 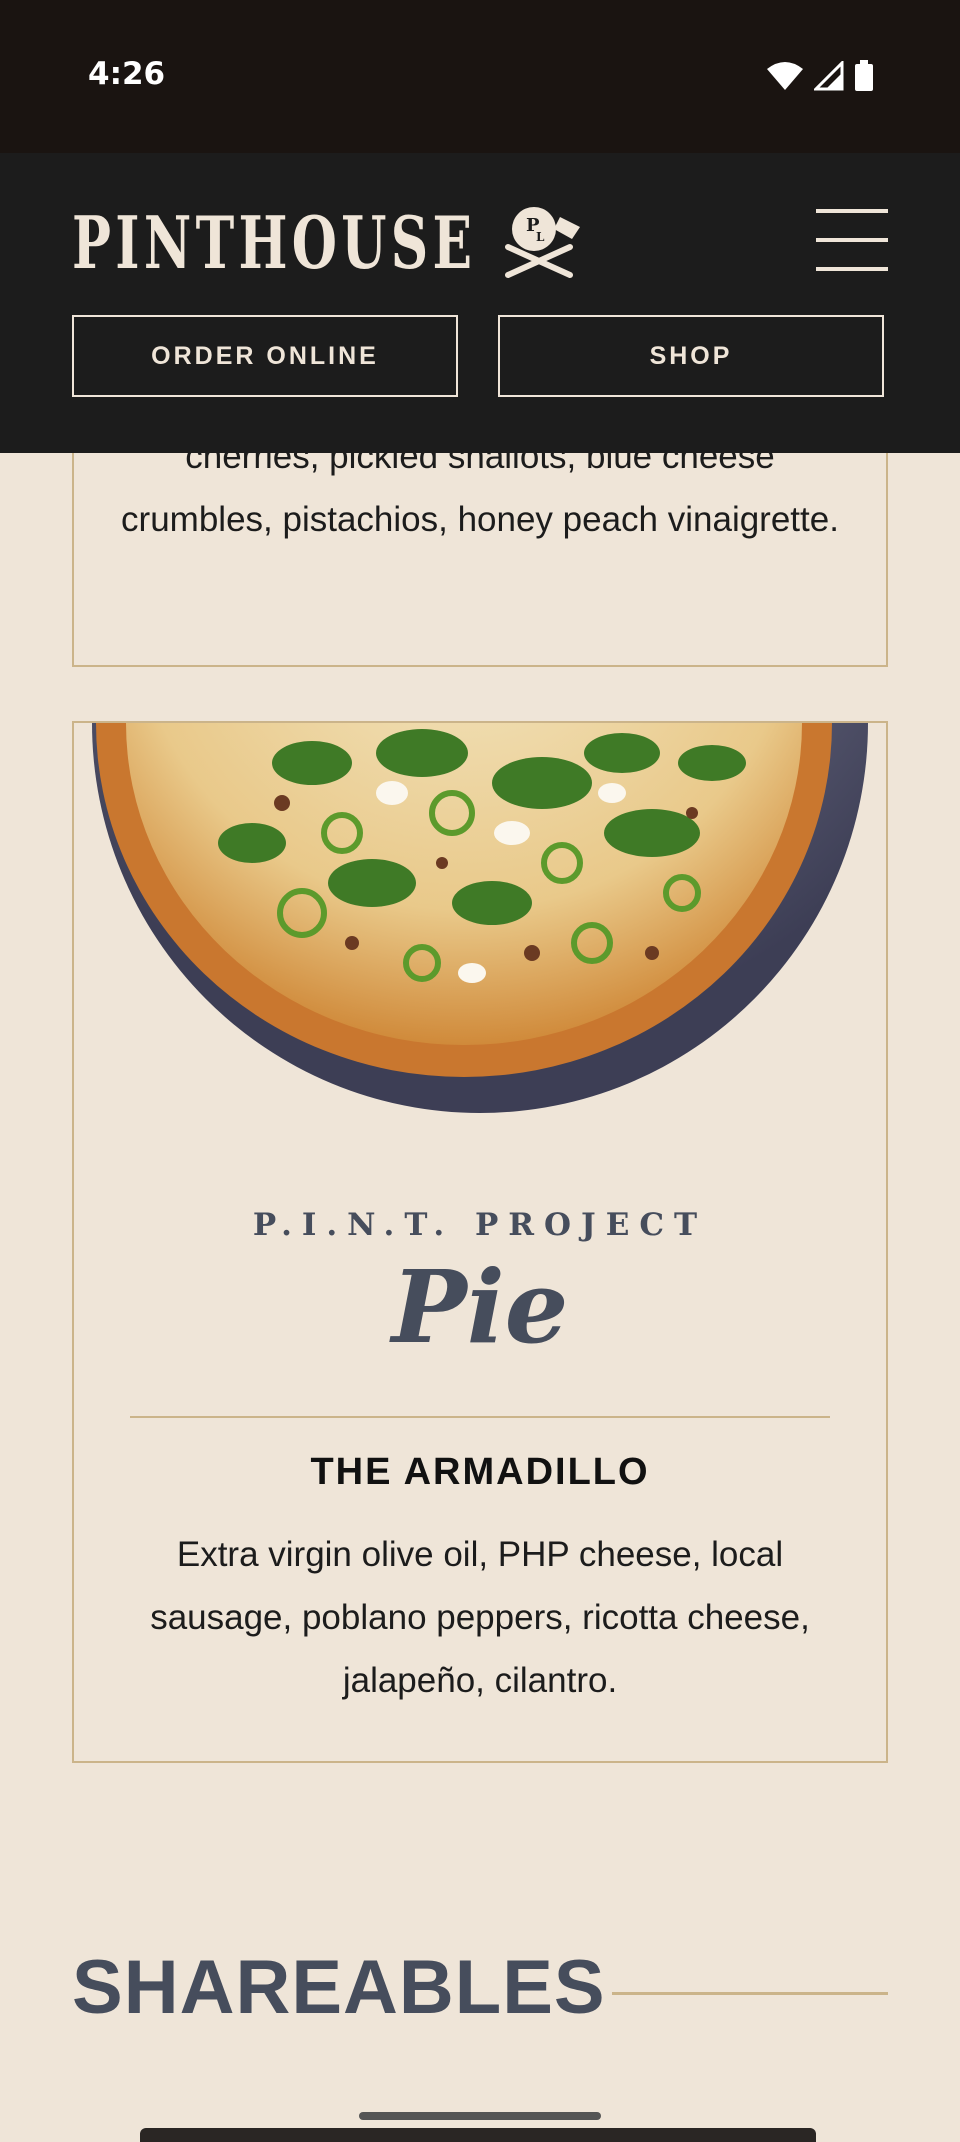 What do you see at coordinates (750, 1993) in the screenshot?
I see `section-rule` at bounding box center [750, 1993].